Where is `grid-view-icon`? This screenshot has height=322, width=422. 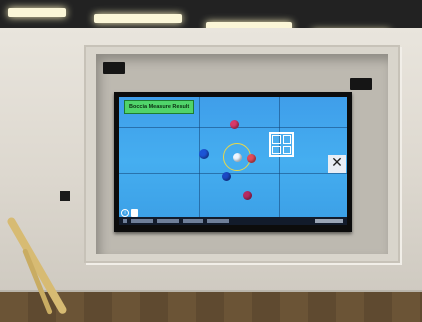 grid-view-icon is located at coordinates (281, 144).